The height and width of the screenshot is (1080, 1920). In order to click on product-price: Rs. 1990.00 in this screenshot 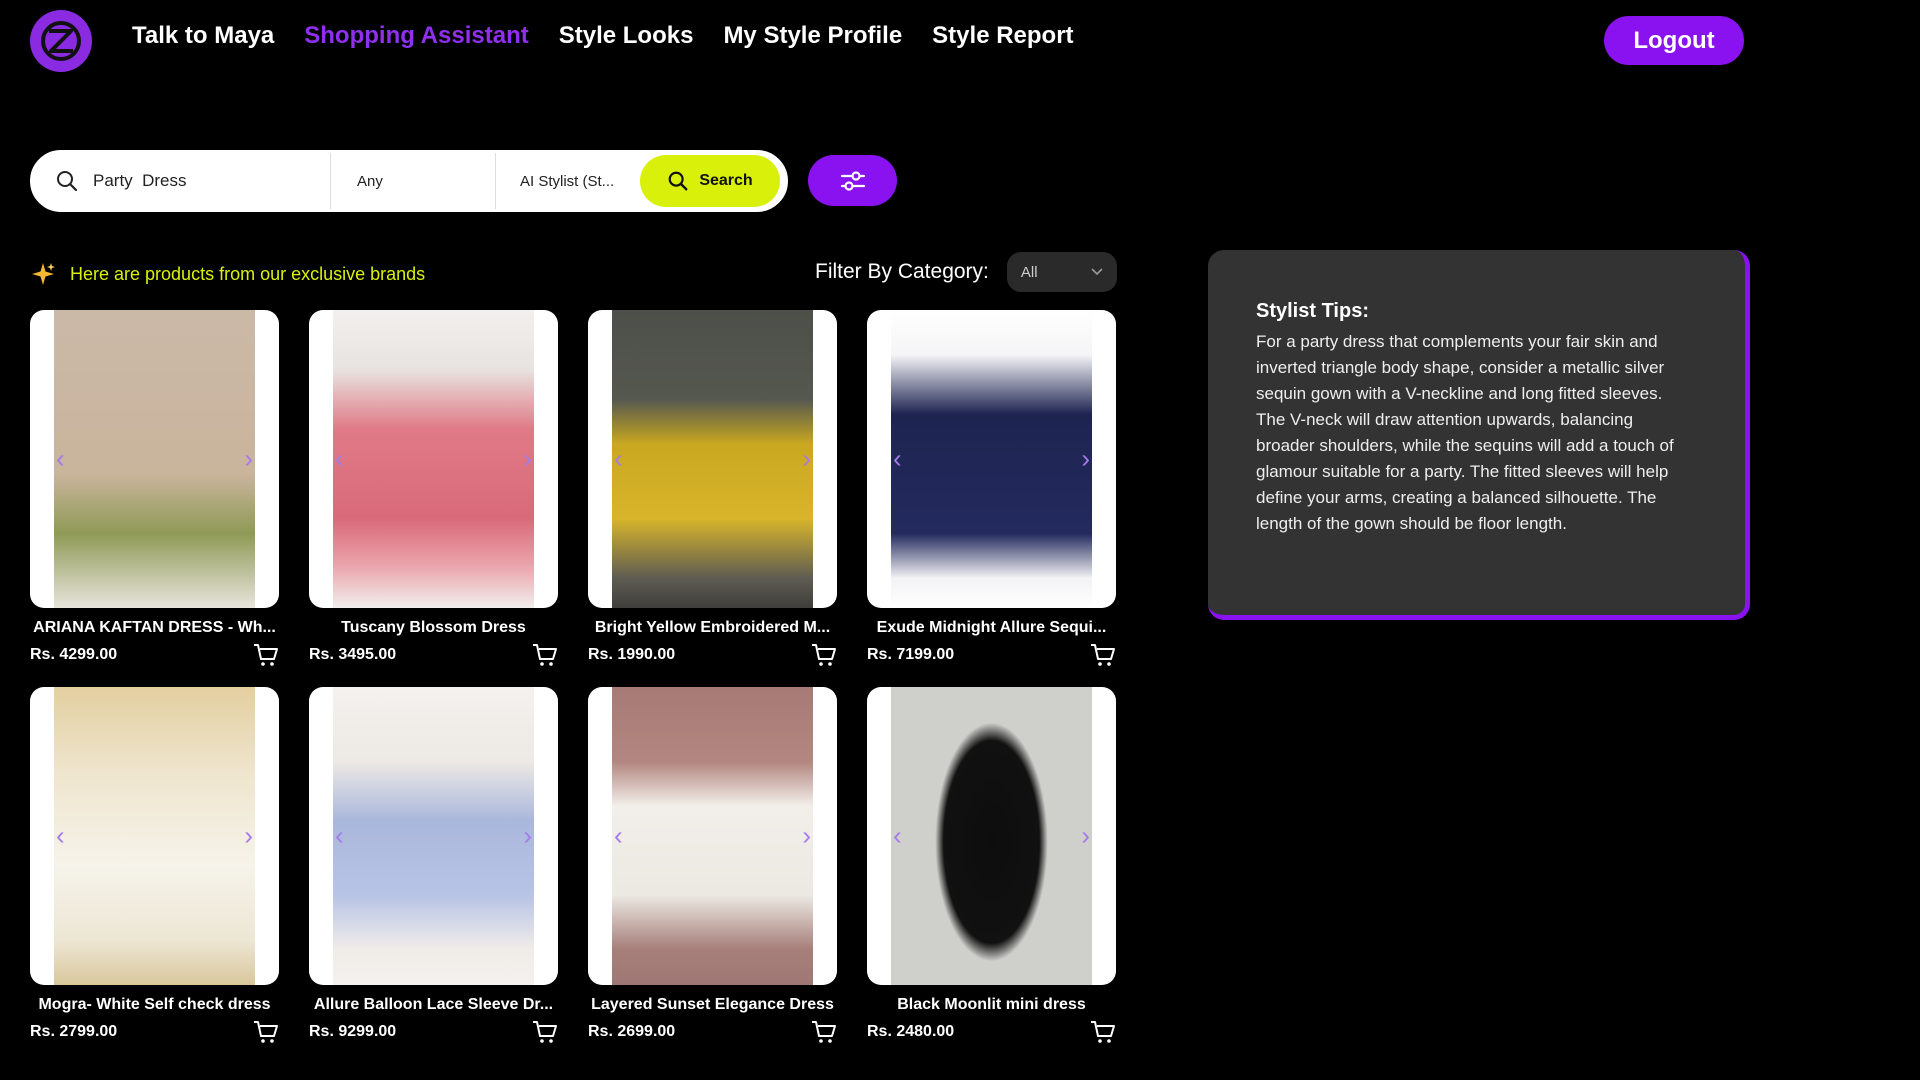, I will do `click(632, 654)`.